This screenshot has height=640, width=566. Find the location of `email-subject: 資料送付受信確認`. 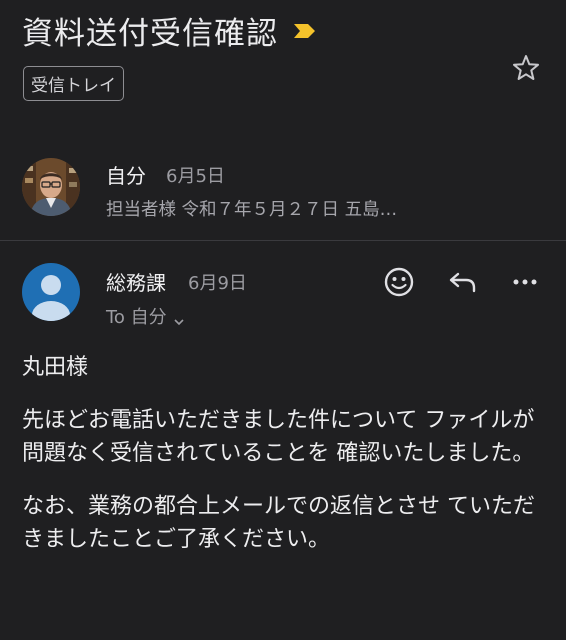

email-subject: 資料送付受信確認 is located at coordinates (150, 34).